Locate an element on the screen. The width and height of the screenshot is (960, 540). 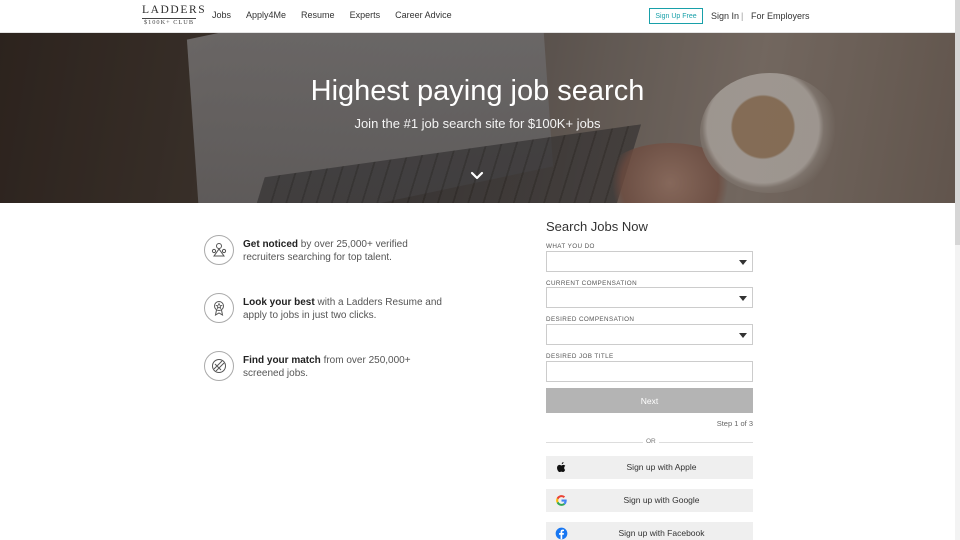
for-employers-link: For Employers is located at coordinates (780, 16).